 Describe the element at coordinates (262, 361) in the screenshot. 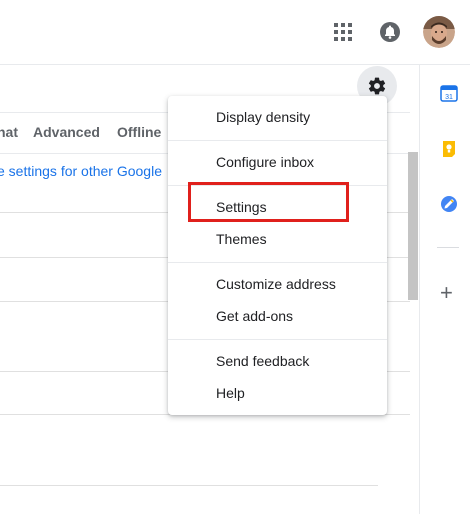

I see `menu-item-send-feedback: Send feedback` at that location.